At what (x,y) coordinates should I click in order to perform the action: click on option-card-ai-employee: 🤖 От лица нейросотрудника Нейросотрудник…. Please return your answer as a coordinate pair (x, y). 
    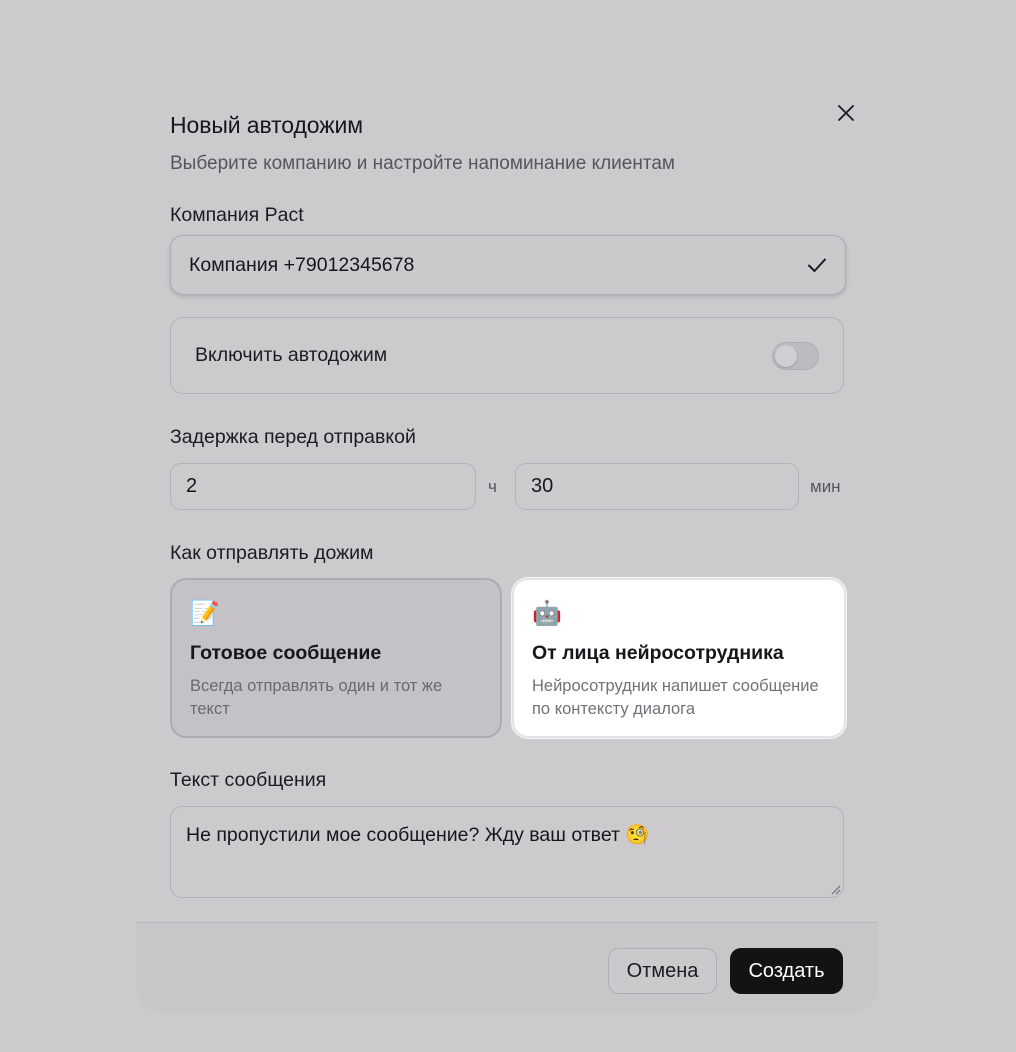
    Looking at the image, I should click on (679, 658).